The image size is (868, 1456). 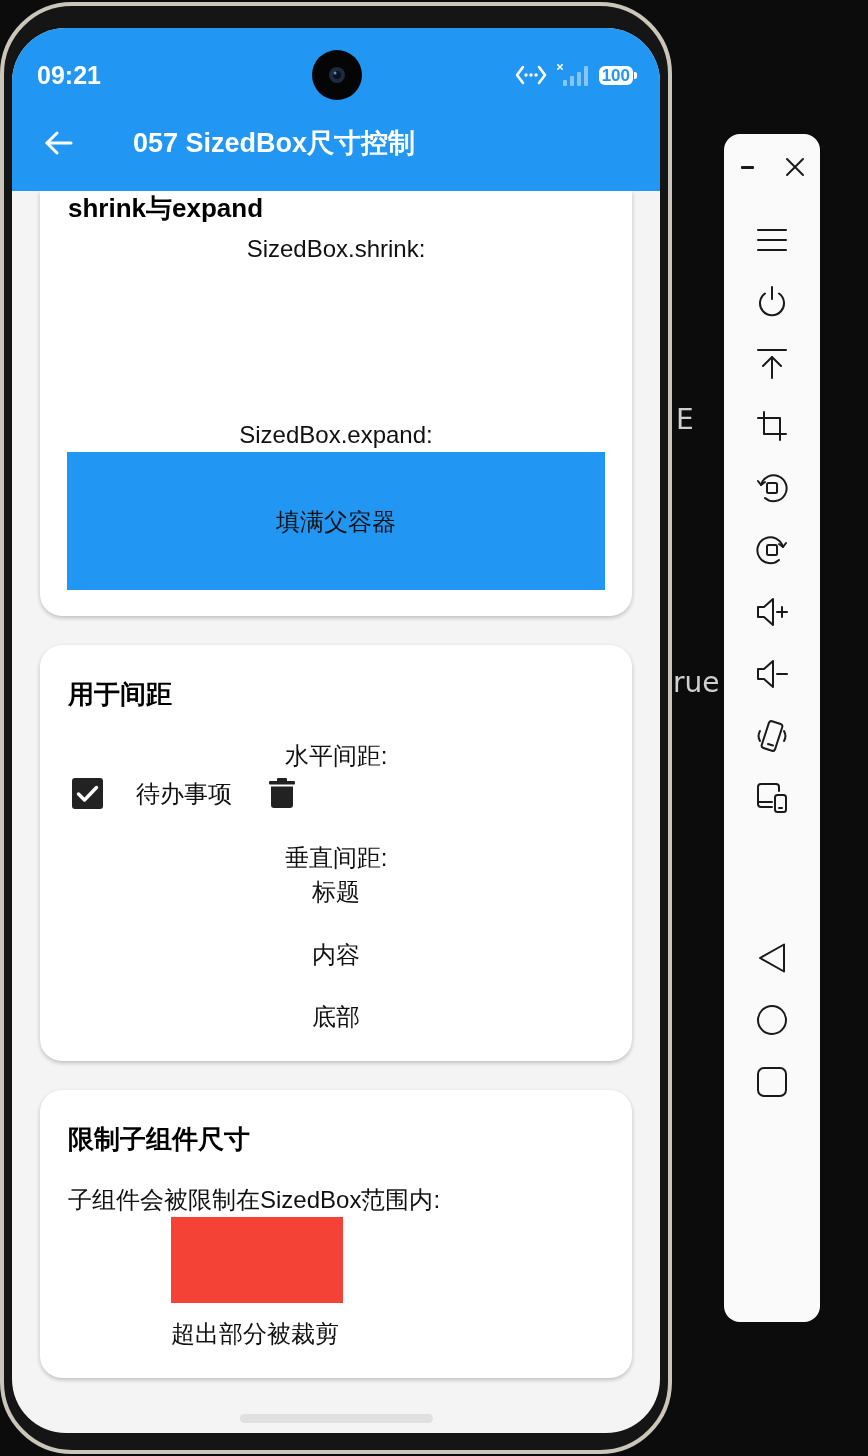 I want to click on clip-caption: 超出部分被裁剪, so click(x=255, y=1334).